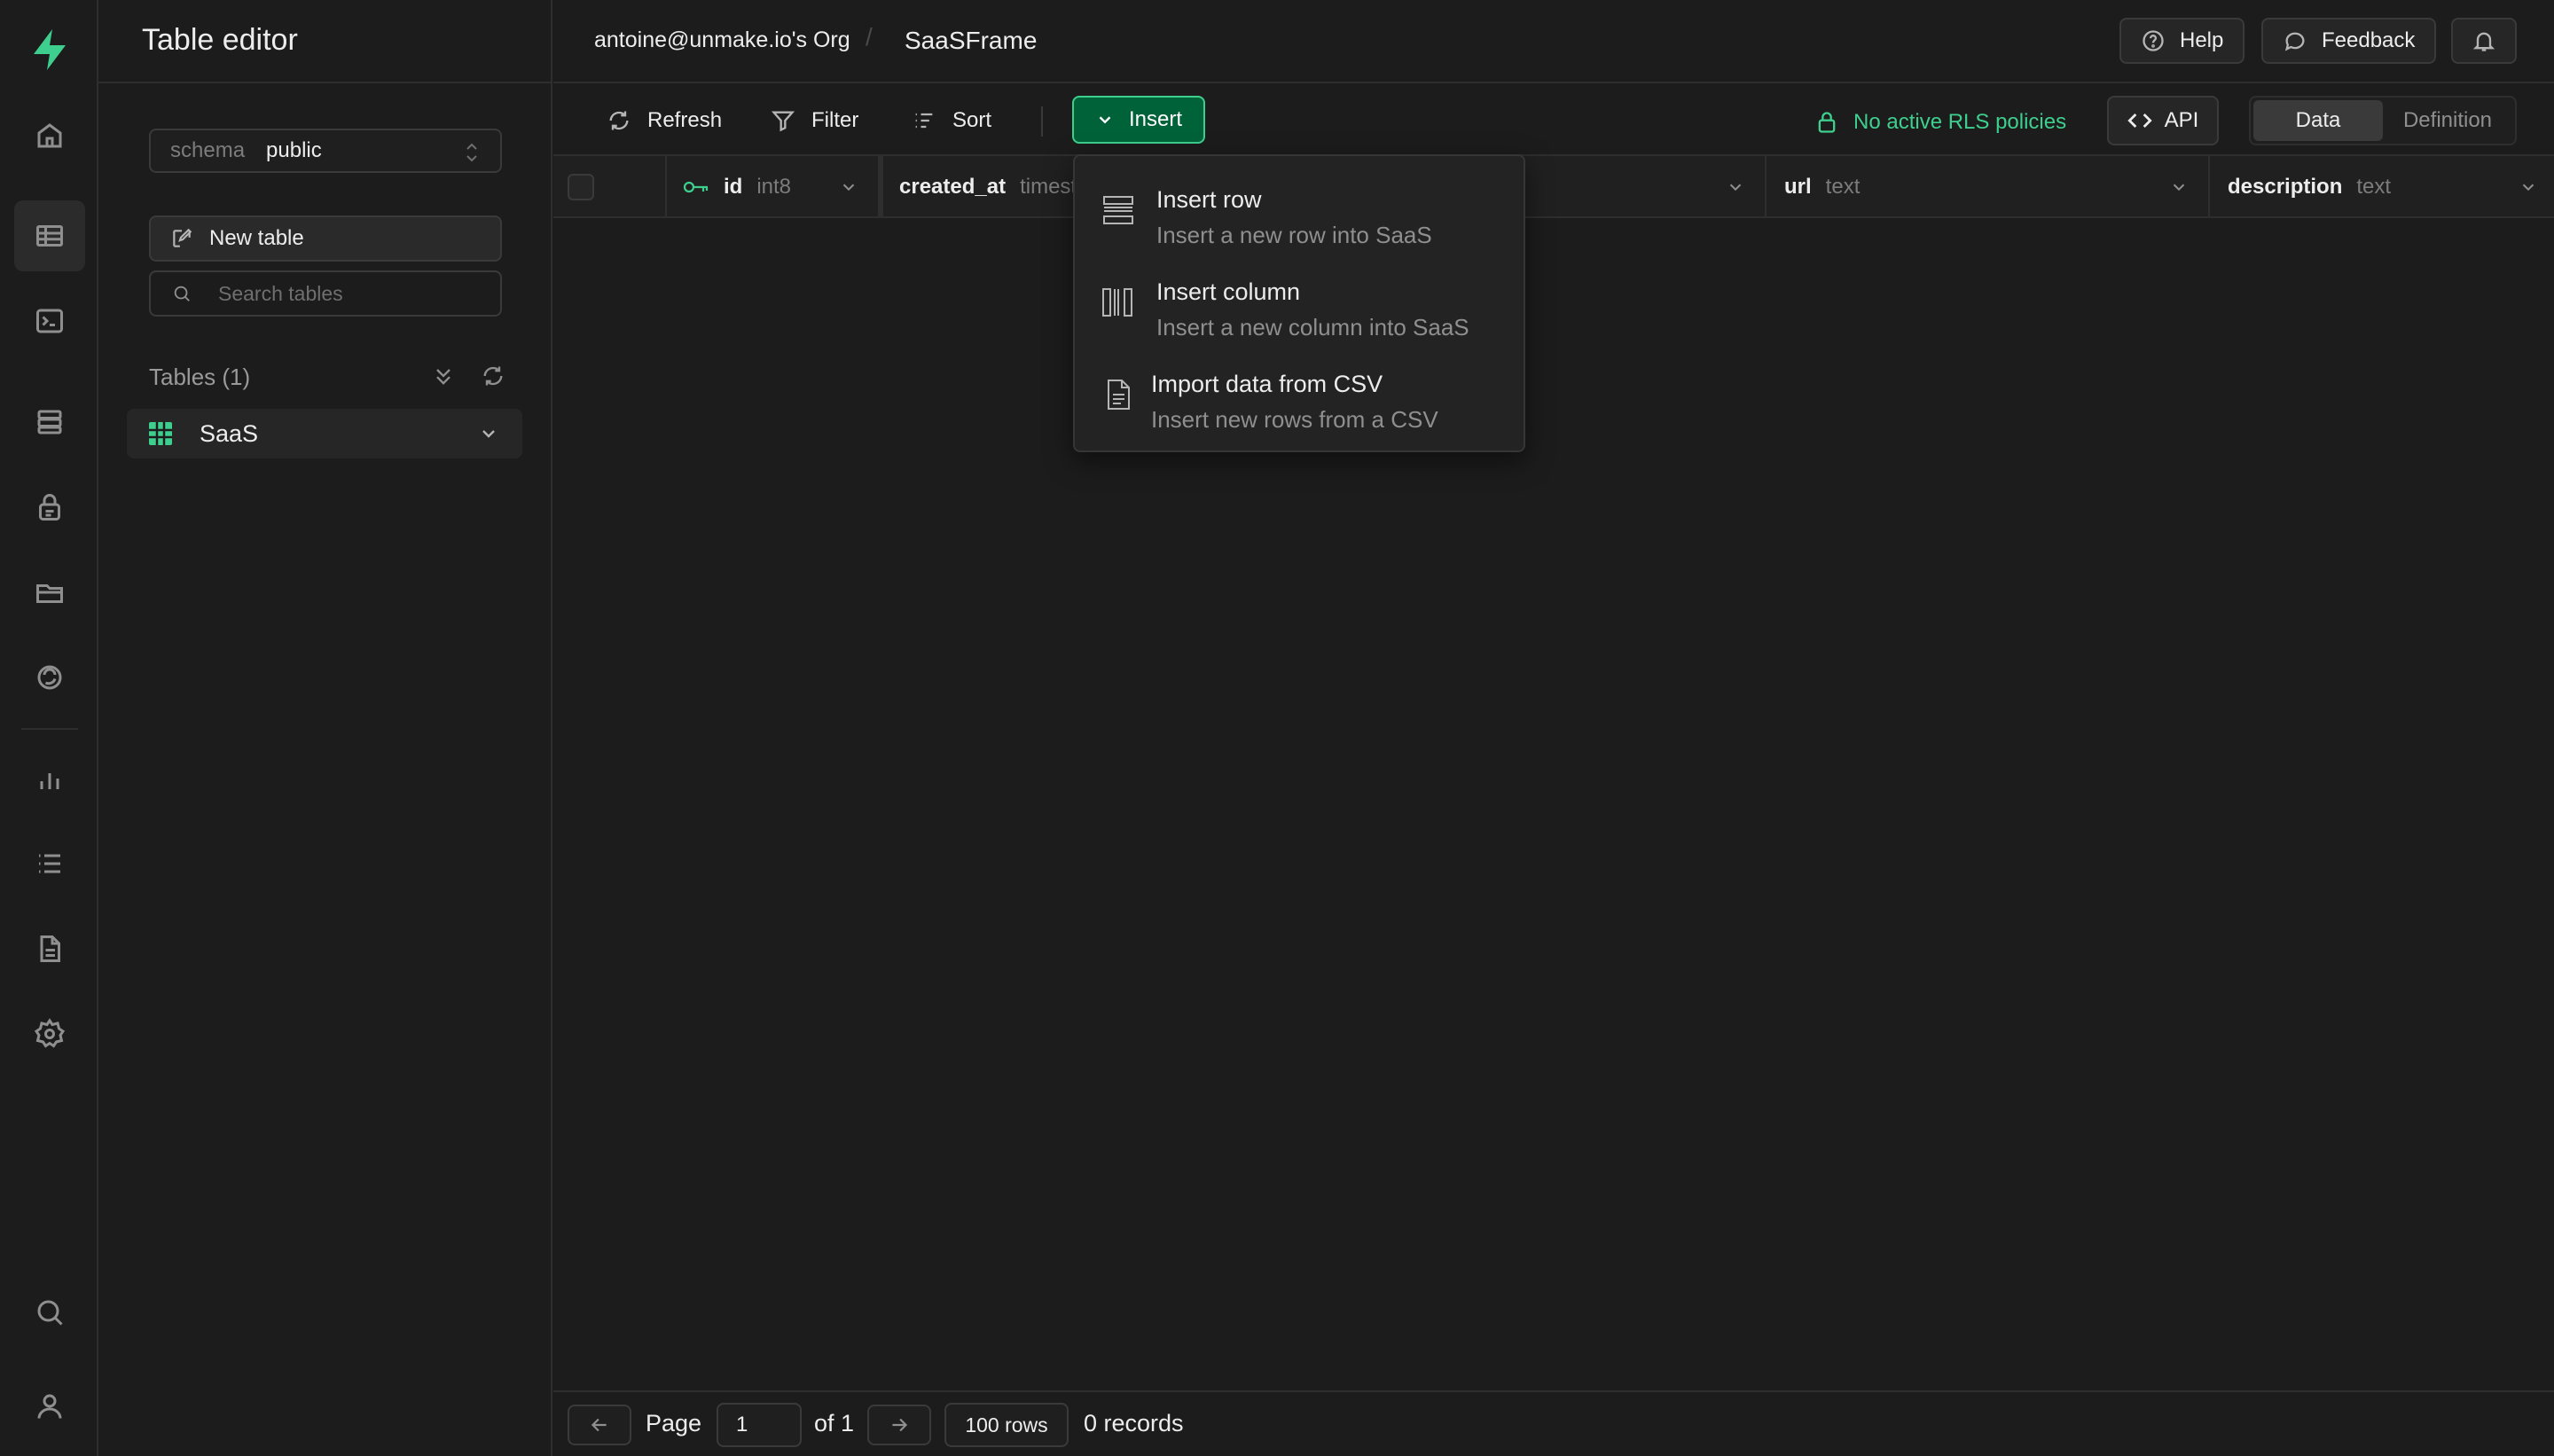  I want to click on breadcrumb-project: SaaSFrame, so click(971, 41).